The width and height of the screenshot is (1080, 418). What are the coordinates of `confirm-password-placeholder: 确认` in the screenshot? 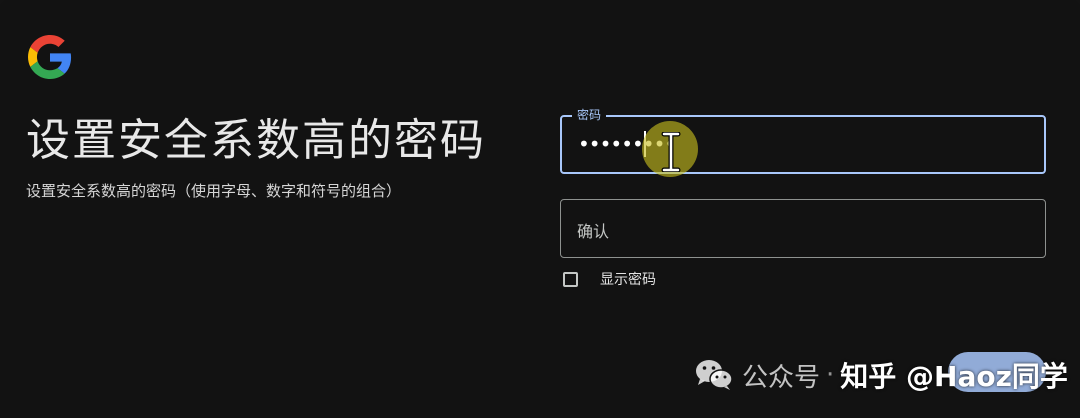 It's located at (593, 231).